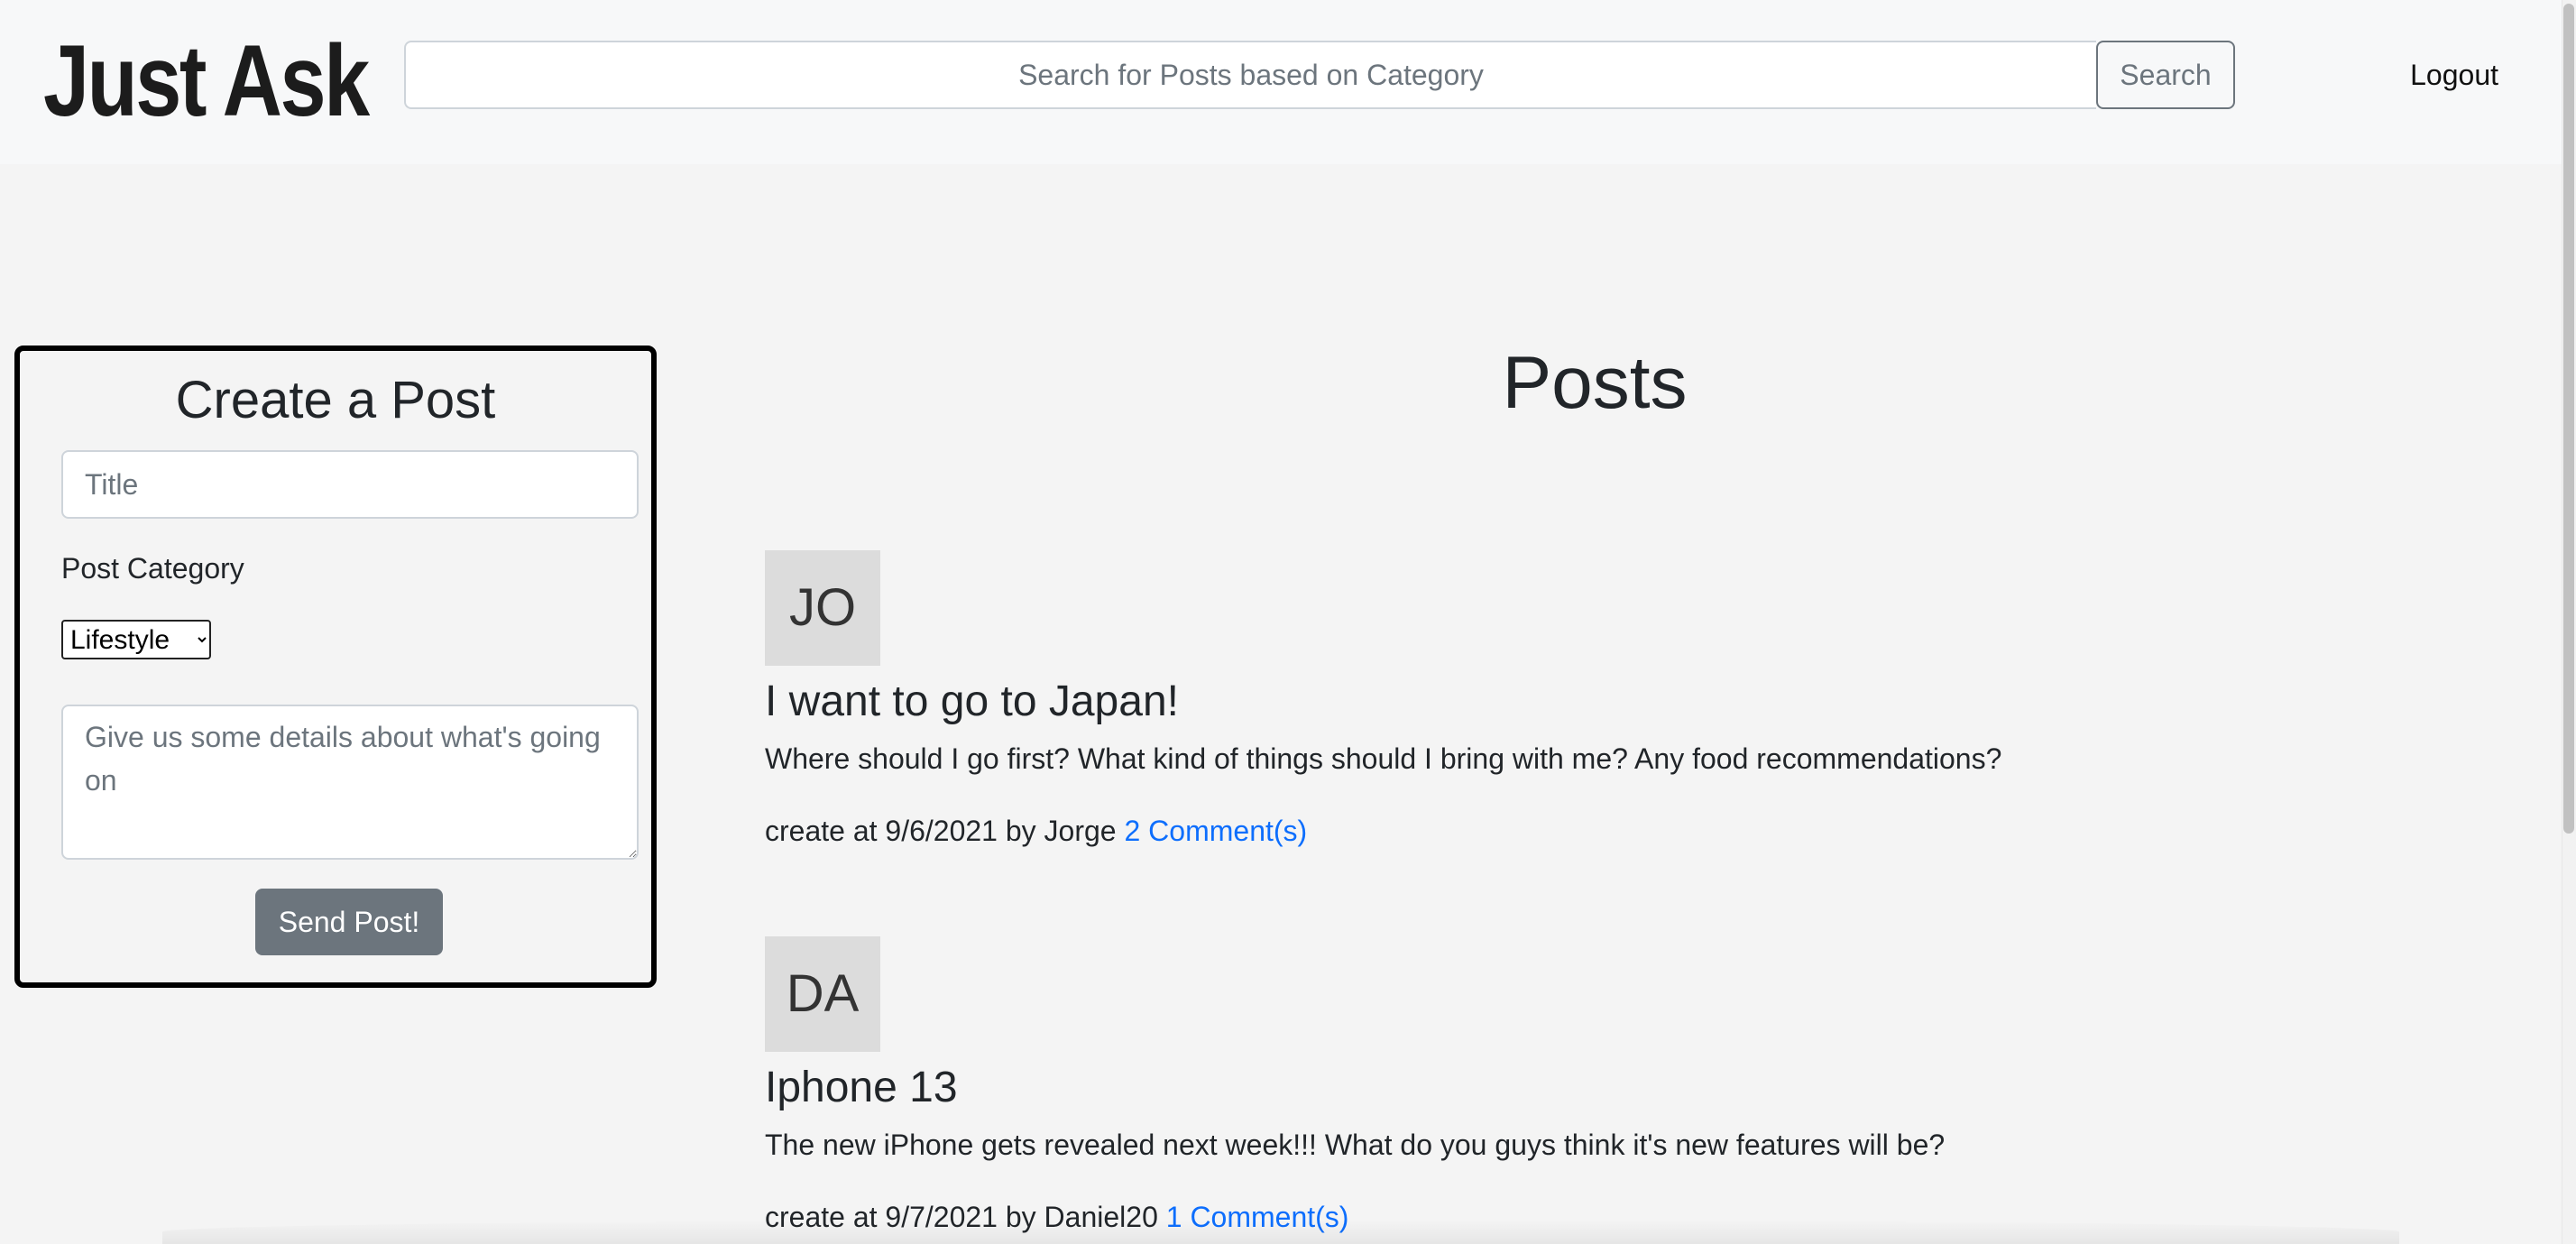 The image size is (2576, 1244). I want to click on post-meta-text: create at 9/6/2021 by Jorge, so click(941, 831).